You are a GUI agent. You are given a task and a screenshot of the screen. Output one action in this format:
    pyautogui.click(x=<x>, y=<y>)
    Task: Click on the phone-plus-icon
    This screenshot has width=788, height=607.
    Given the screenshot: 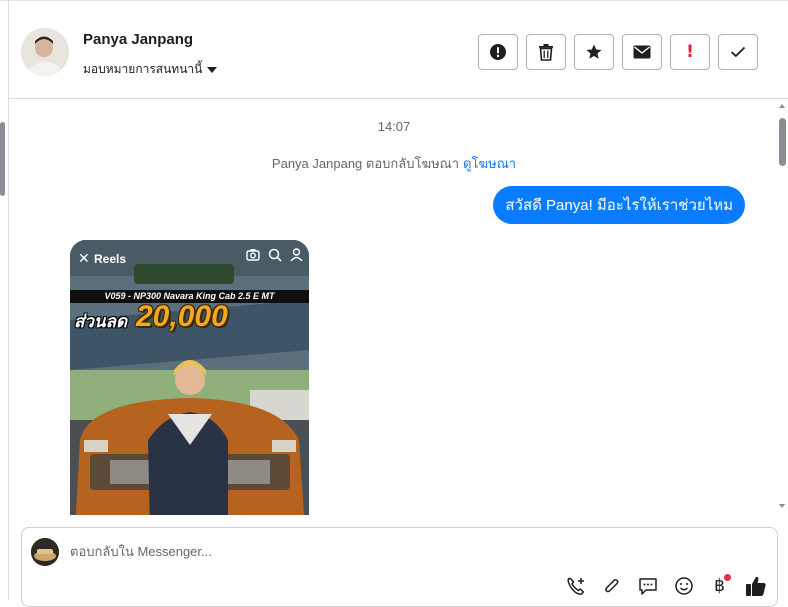 What is the action you would take?
    pyautogui.click(x=575, y=586)
    